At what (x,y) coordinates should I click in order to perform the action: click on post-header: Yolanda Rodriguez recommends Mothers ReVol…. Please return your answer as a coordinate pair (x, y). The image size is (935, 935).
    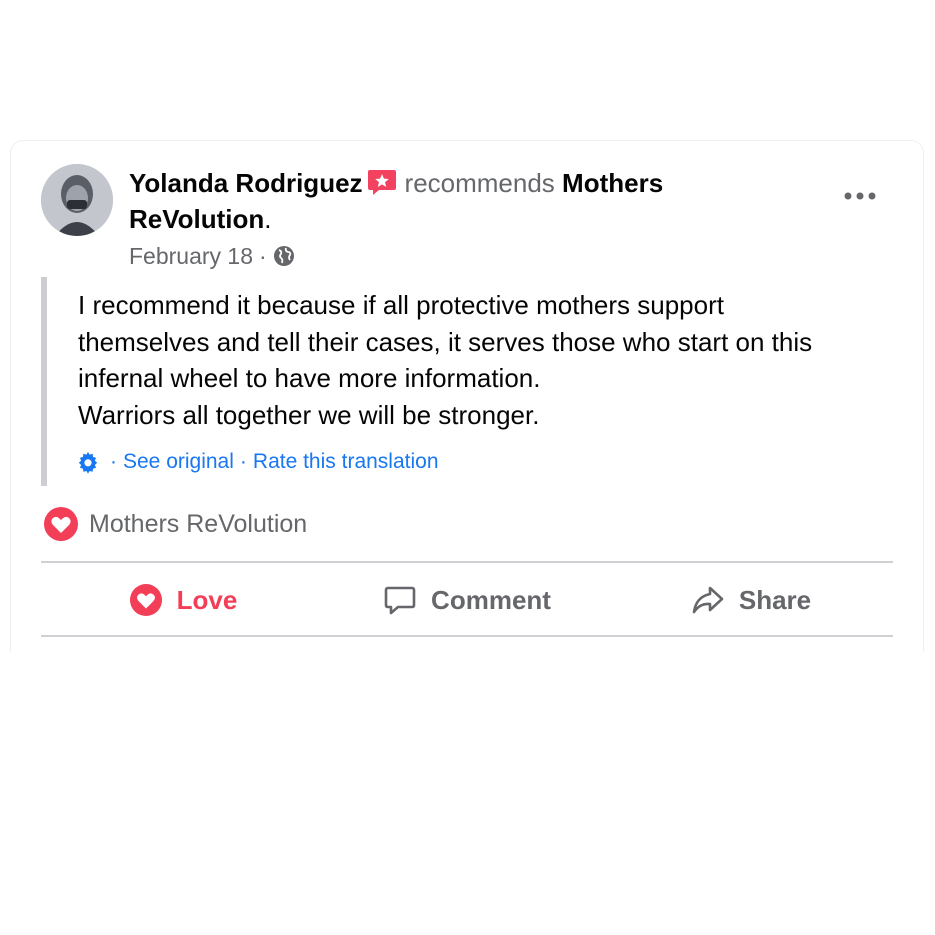
    Looking at the image, I should click on (439, 201).